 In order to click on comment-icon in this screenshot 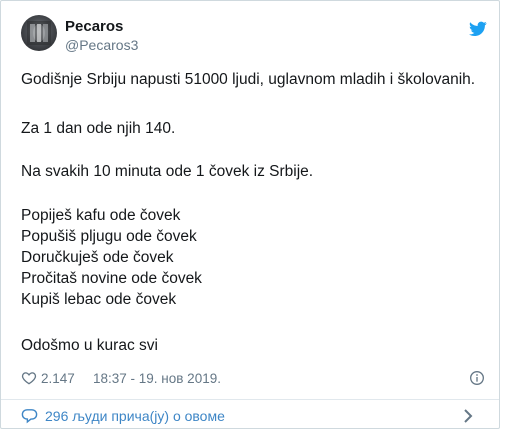, I will do `click(29, 416)`.